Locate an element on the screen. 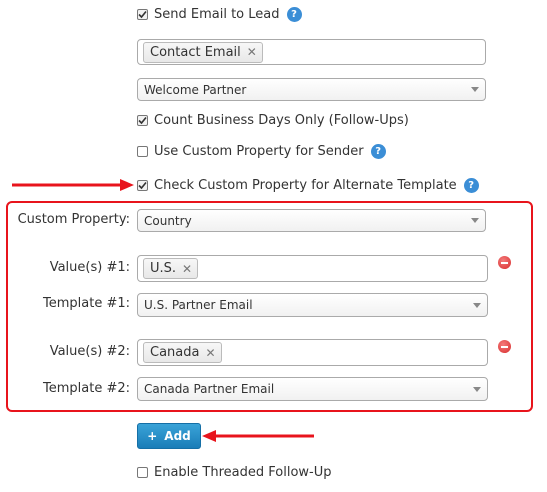  send-email-row: Send Email to Lead ? is located at coordinates (219, 14).